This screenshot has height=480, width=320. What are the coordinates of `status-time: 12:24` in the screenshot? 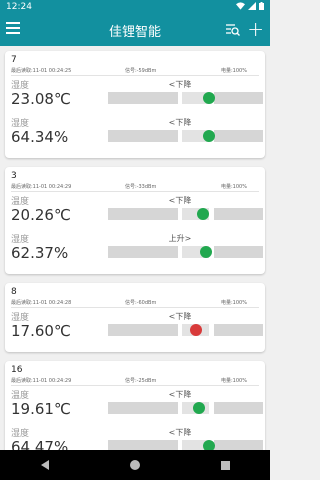 It's located at (19, 7).